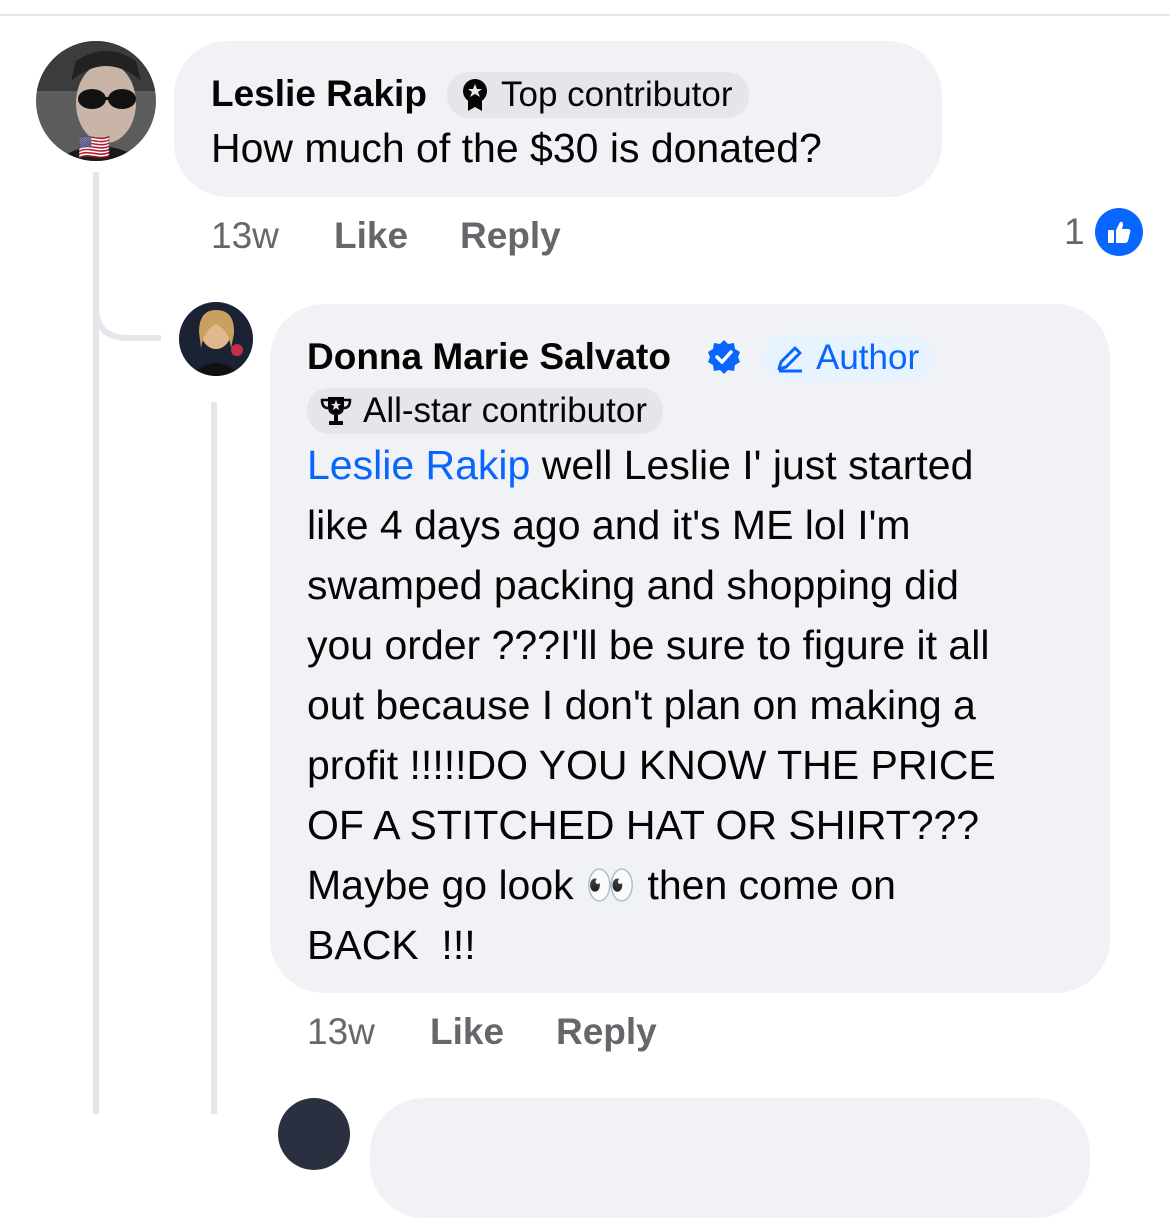 This screenshot has height=1218, width=1170. What do you see at coordinates (730, 1158) in the screenshot?
I see `next-reply-bubble` at bounding box center [730, 1158].